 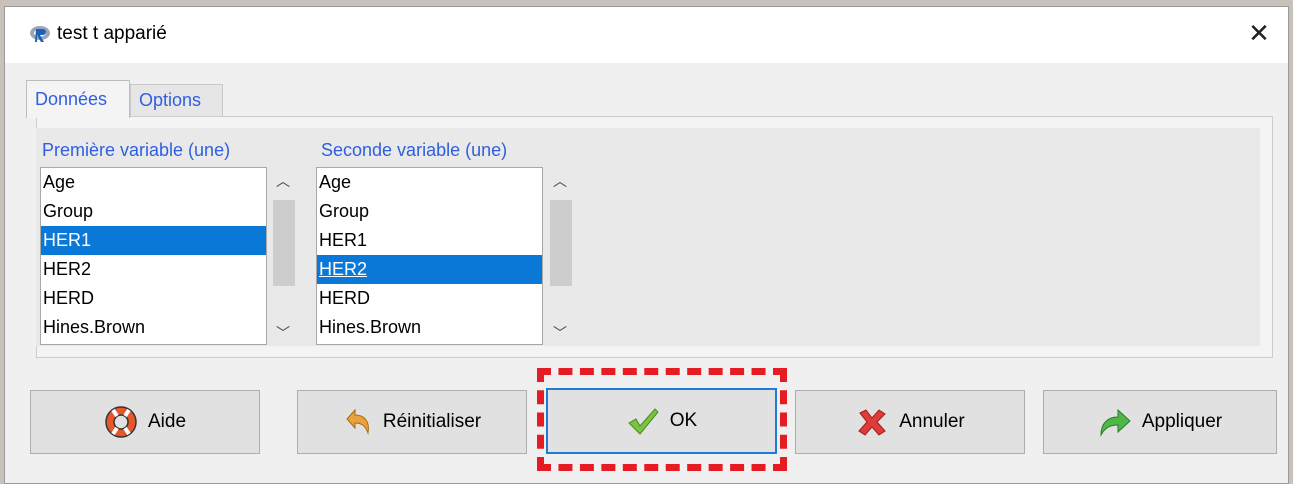 What do you see at coordinates (153, 269) in the screenshot?
I see `list-item: HER2` at bounding box center [153, 269].